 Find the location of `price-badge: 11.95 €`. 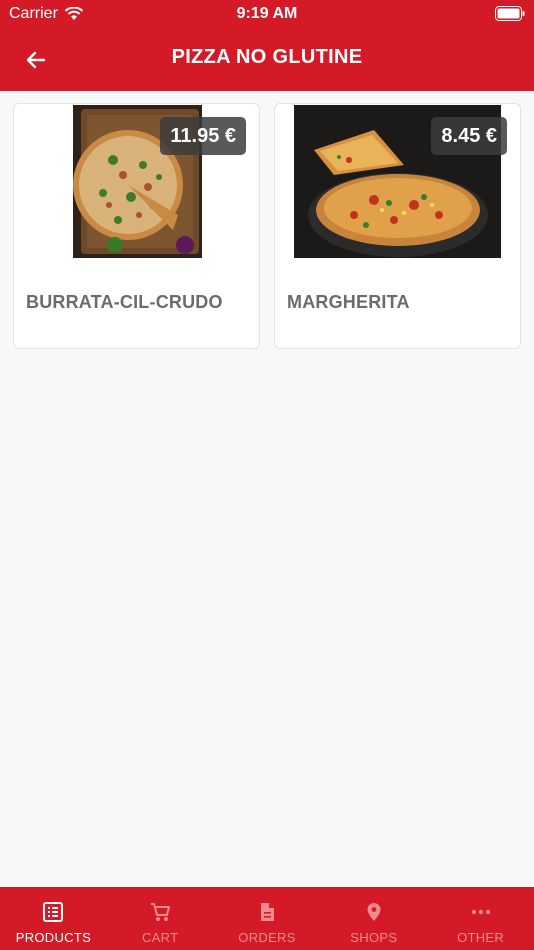

price-badge: 11.95 € is located at coordinates (203, 136).